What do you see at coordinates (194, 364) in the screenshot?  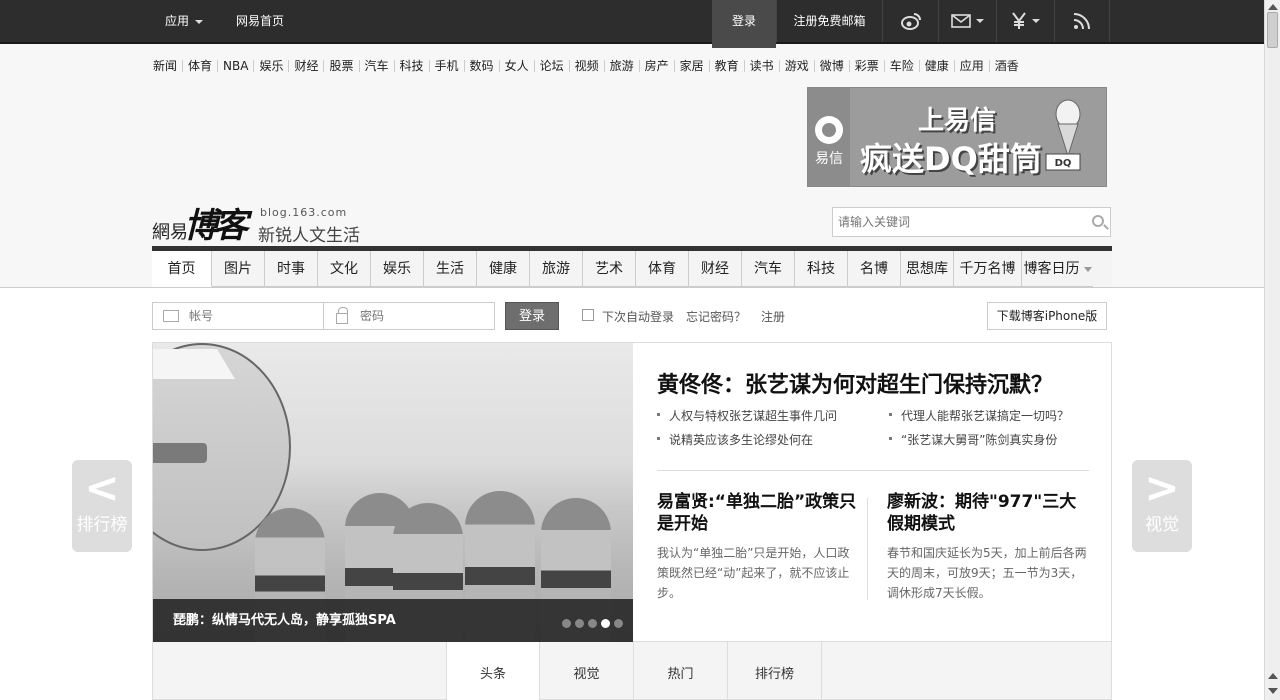 I see `photo-tent` at bounding box center [194, 364].